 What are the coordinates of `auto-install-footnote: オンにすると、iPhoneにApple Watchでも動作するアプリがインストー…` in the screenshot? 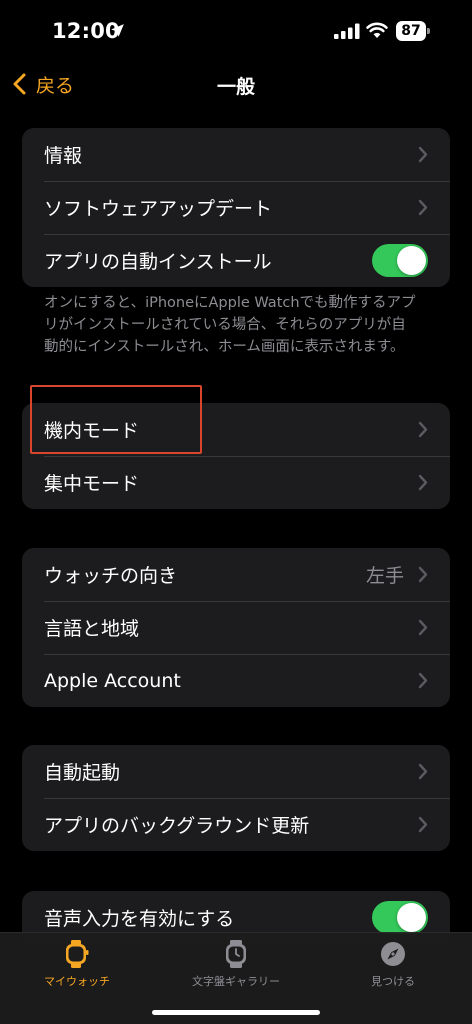 It's located at (230, 325).